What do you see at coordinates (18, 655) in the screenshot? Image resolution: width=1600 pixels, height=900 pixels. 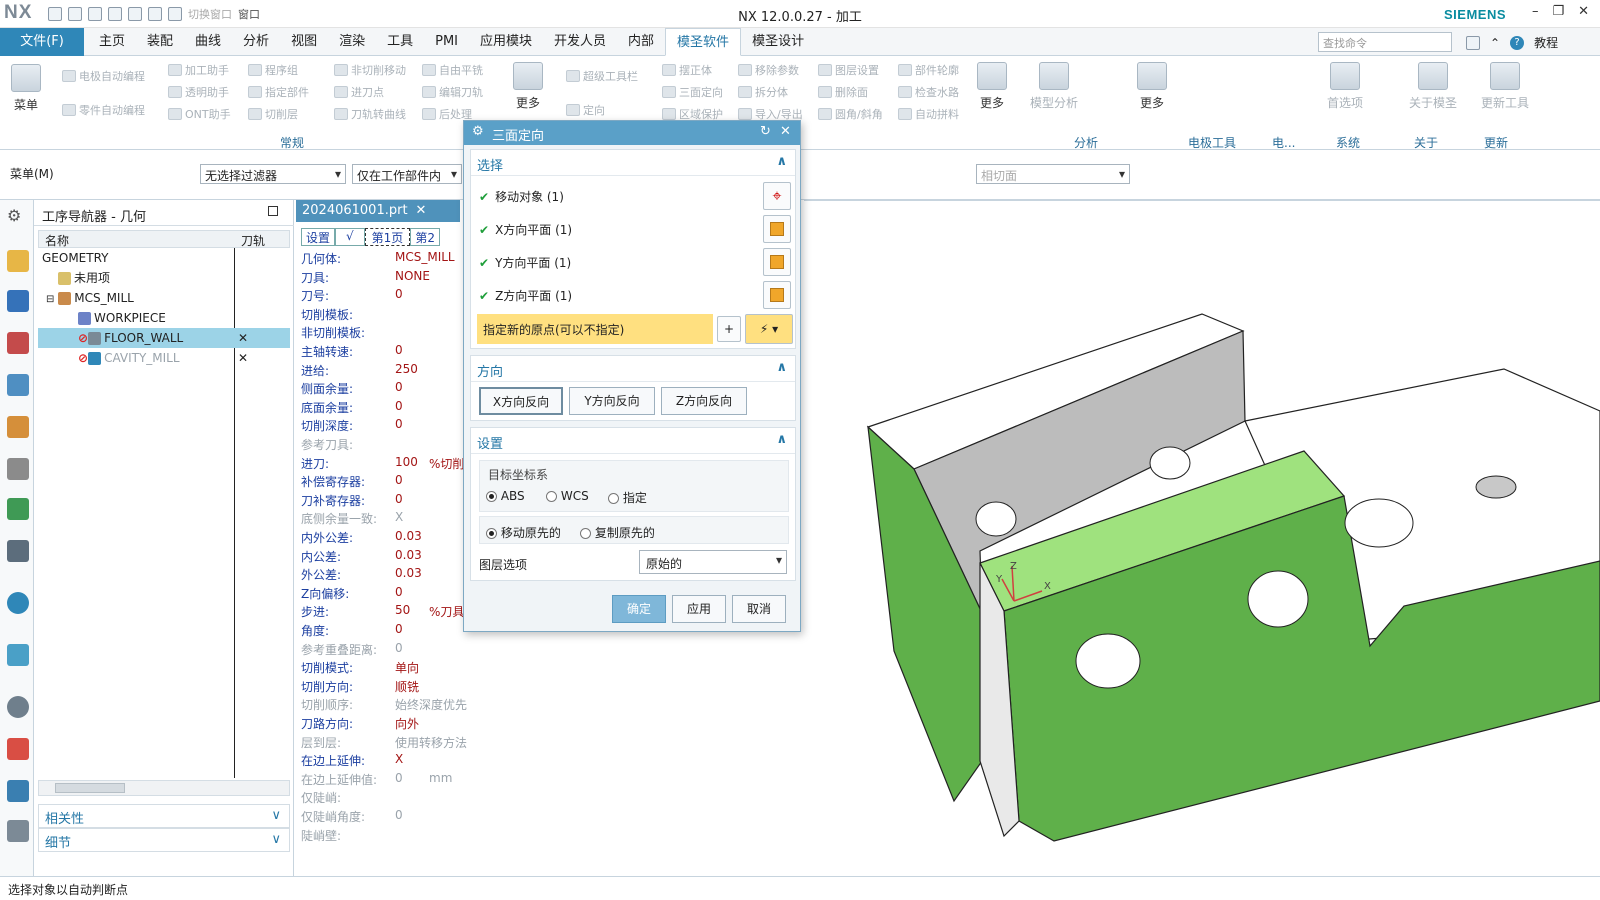 I see `web-browser-icon` at bounding box center [18, 655].